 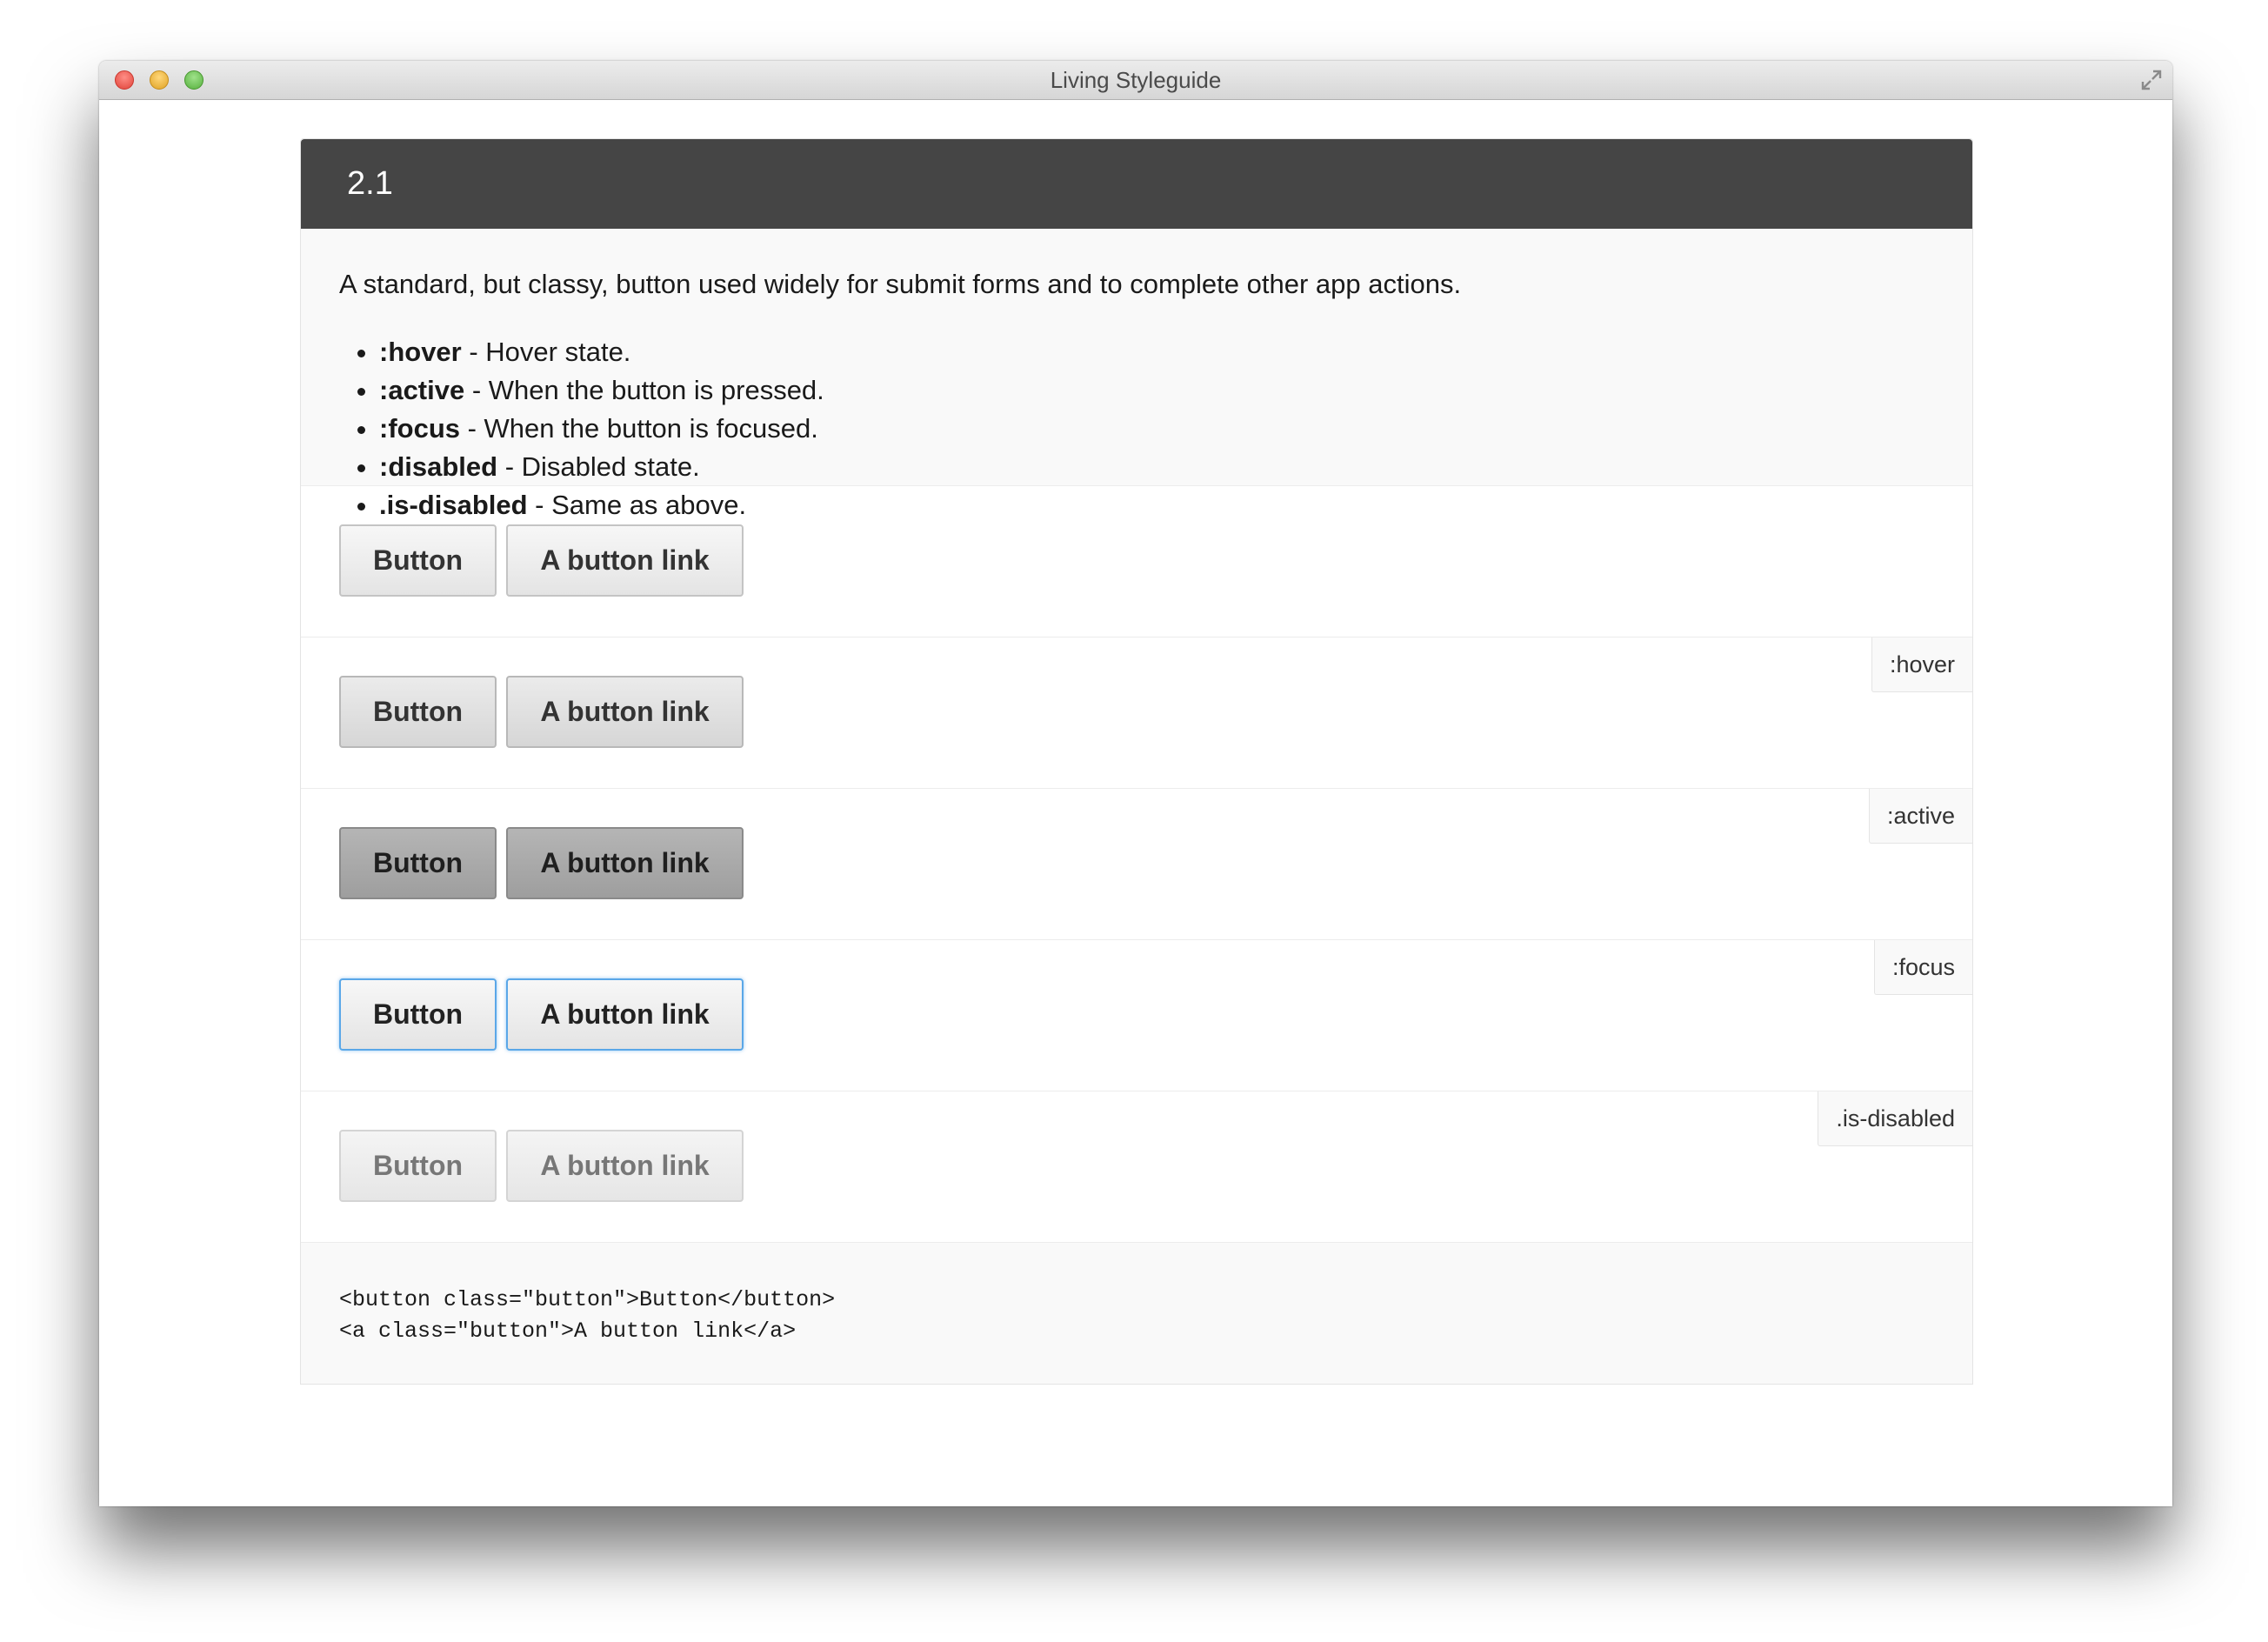 I want to click on modifier-text: - When the button is focused., so click(x=639, y=428).